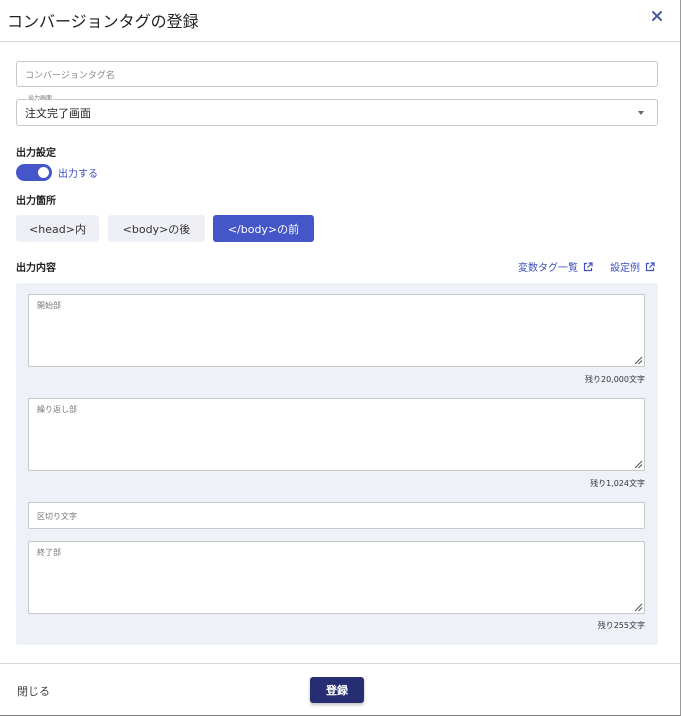  What do you see at coordinates (337, 110) in the screenshot?
I see `output-screen-select: 出力画面 注文完了画面` at bounding box center [337, 110].